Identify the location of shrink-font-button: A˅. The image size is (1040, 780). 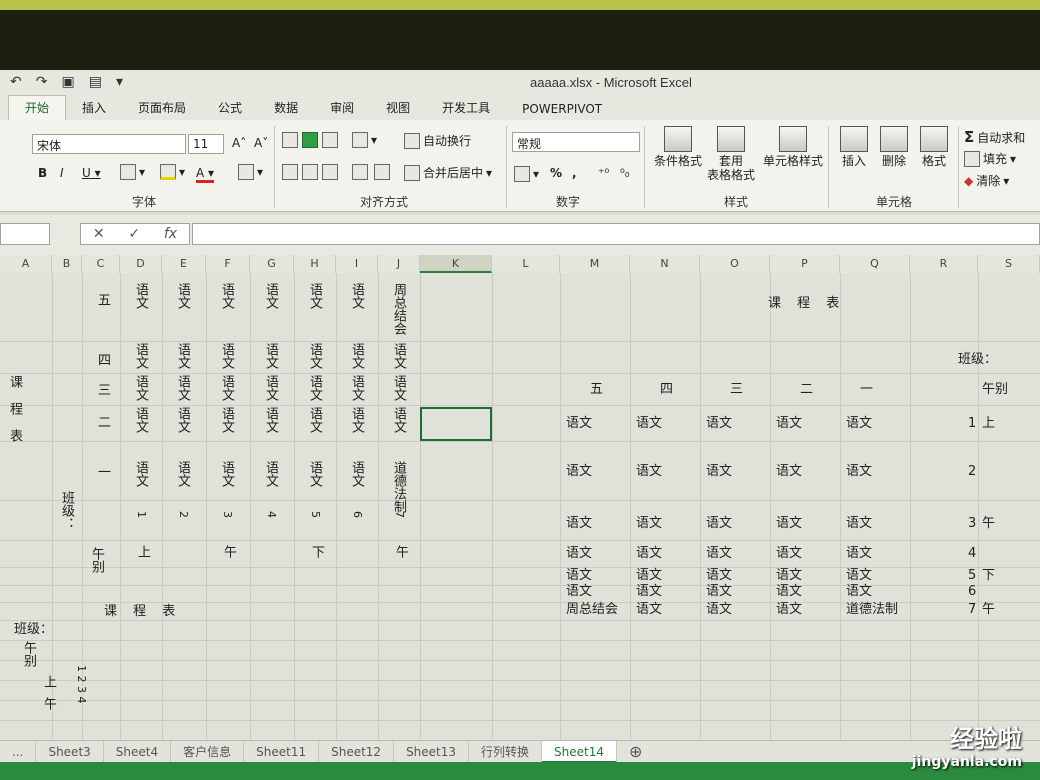
(261, 143).